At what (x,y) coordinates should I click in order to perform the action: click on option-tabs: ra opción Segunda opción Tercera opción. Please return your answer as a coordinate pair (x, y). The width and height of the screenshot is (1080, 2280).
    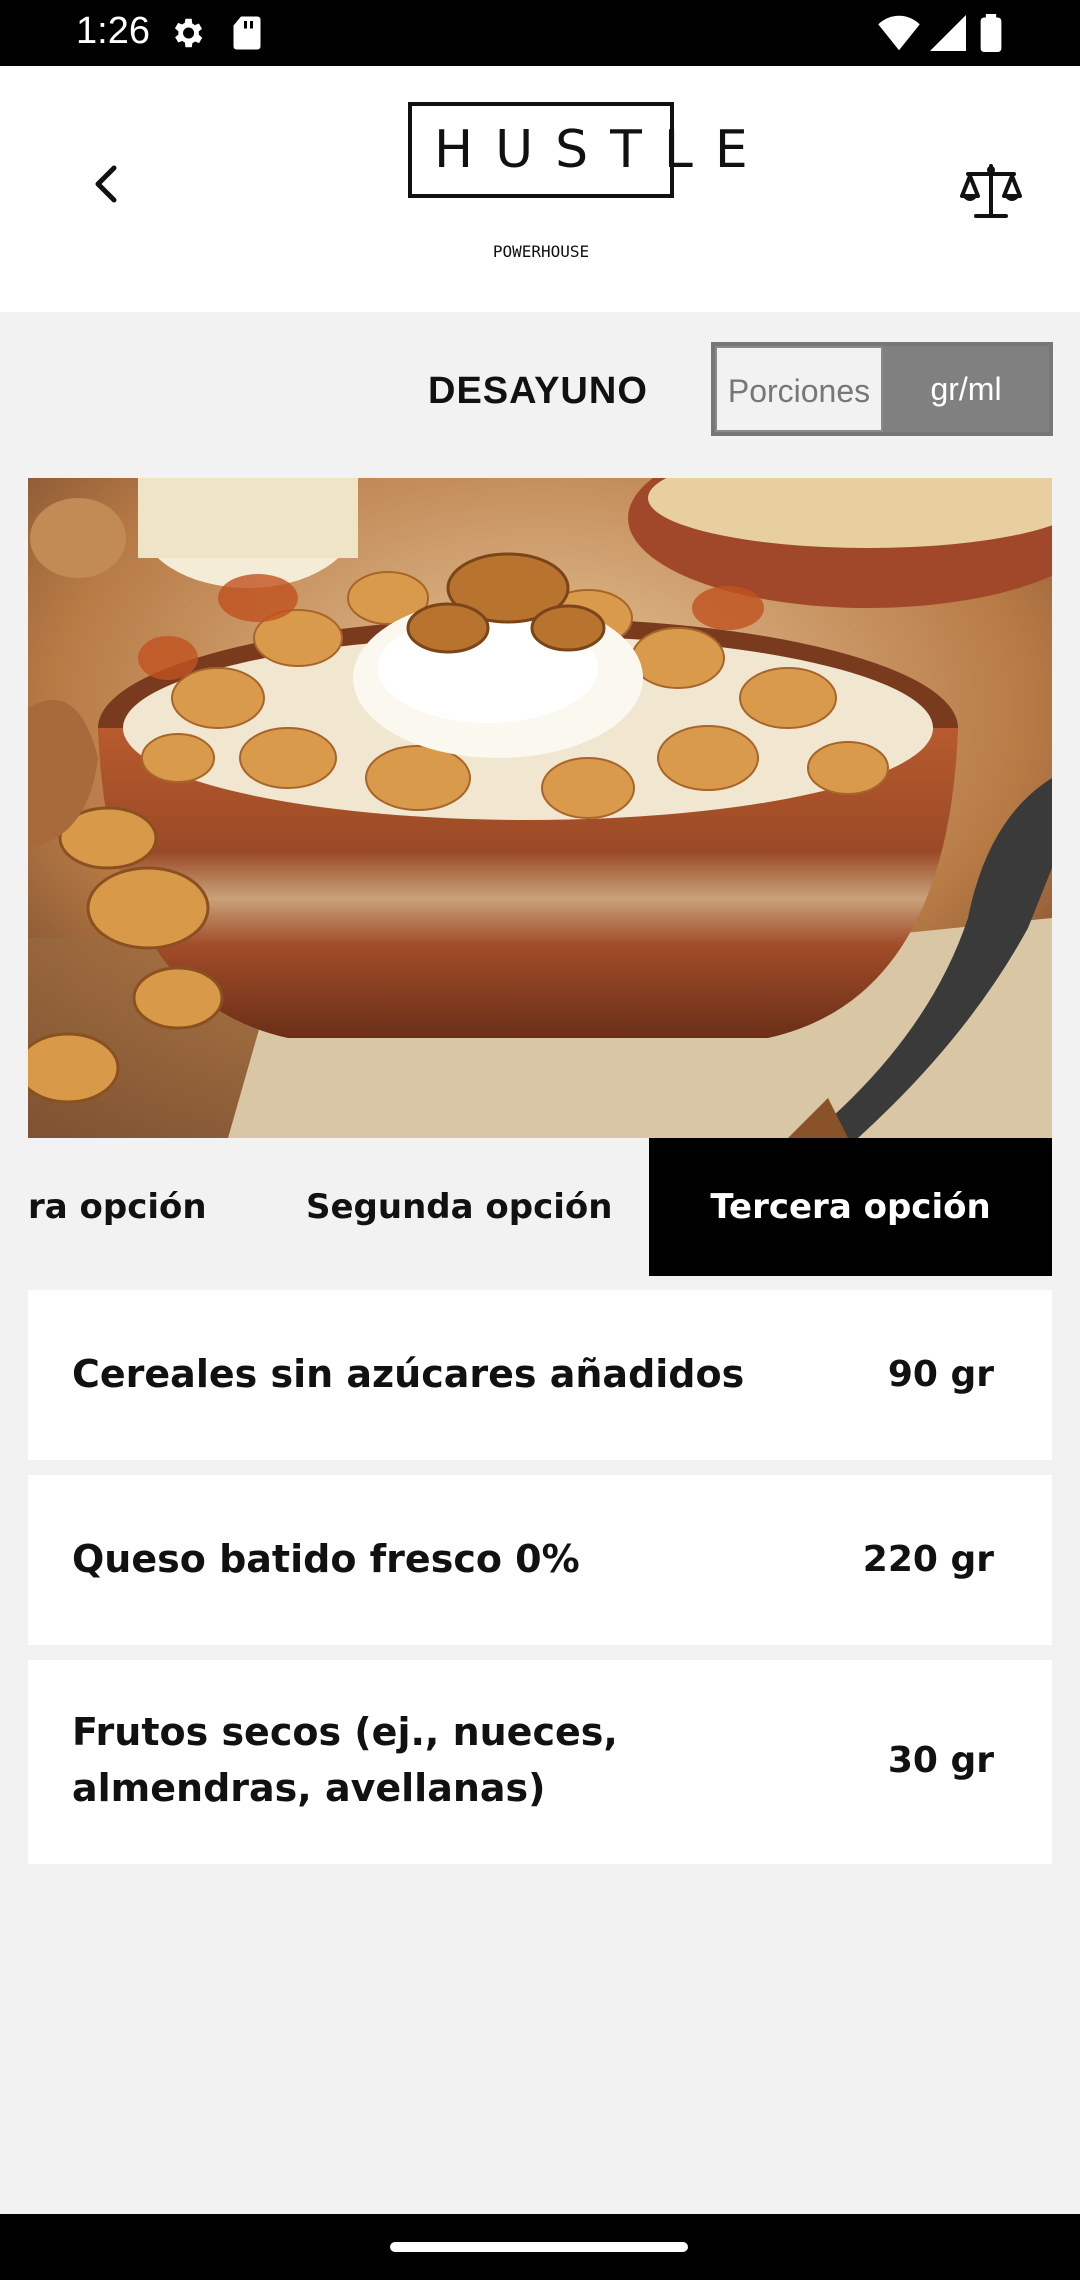
    Looking at the image, I should click on (540, 1207).